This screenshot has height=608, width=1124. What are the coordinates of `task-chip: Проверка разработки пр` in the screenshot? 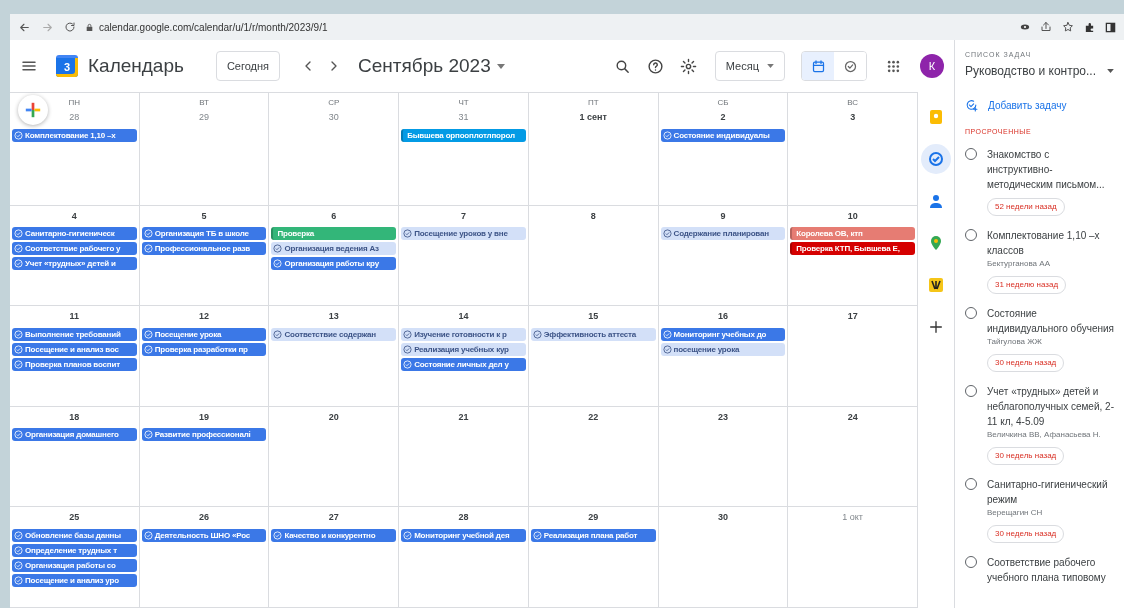 It's located at (204, 349).